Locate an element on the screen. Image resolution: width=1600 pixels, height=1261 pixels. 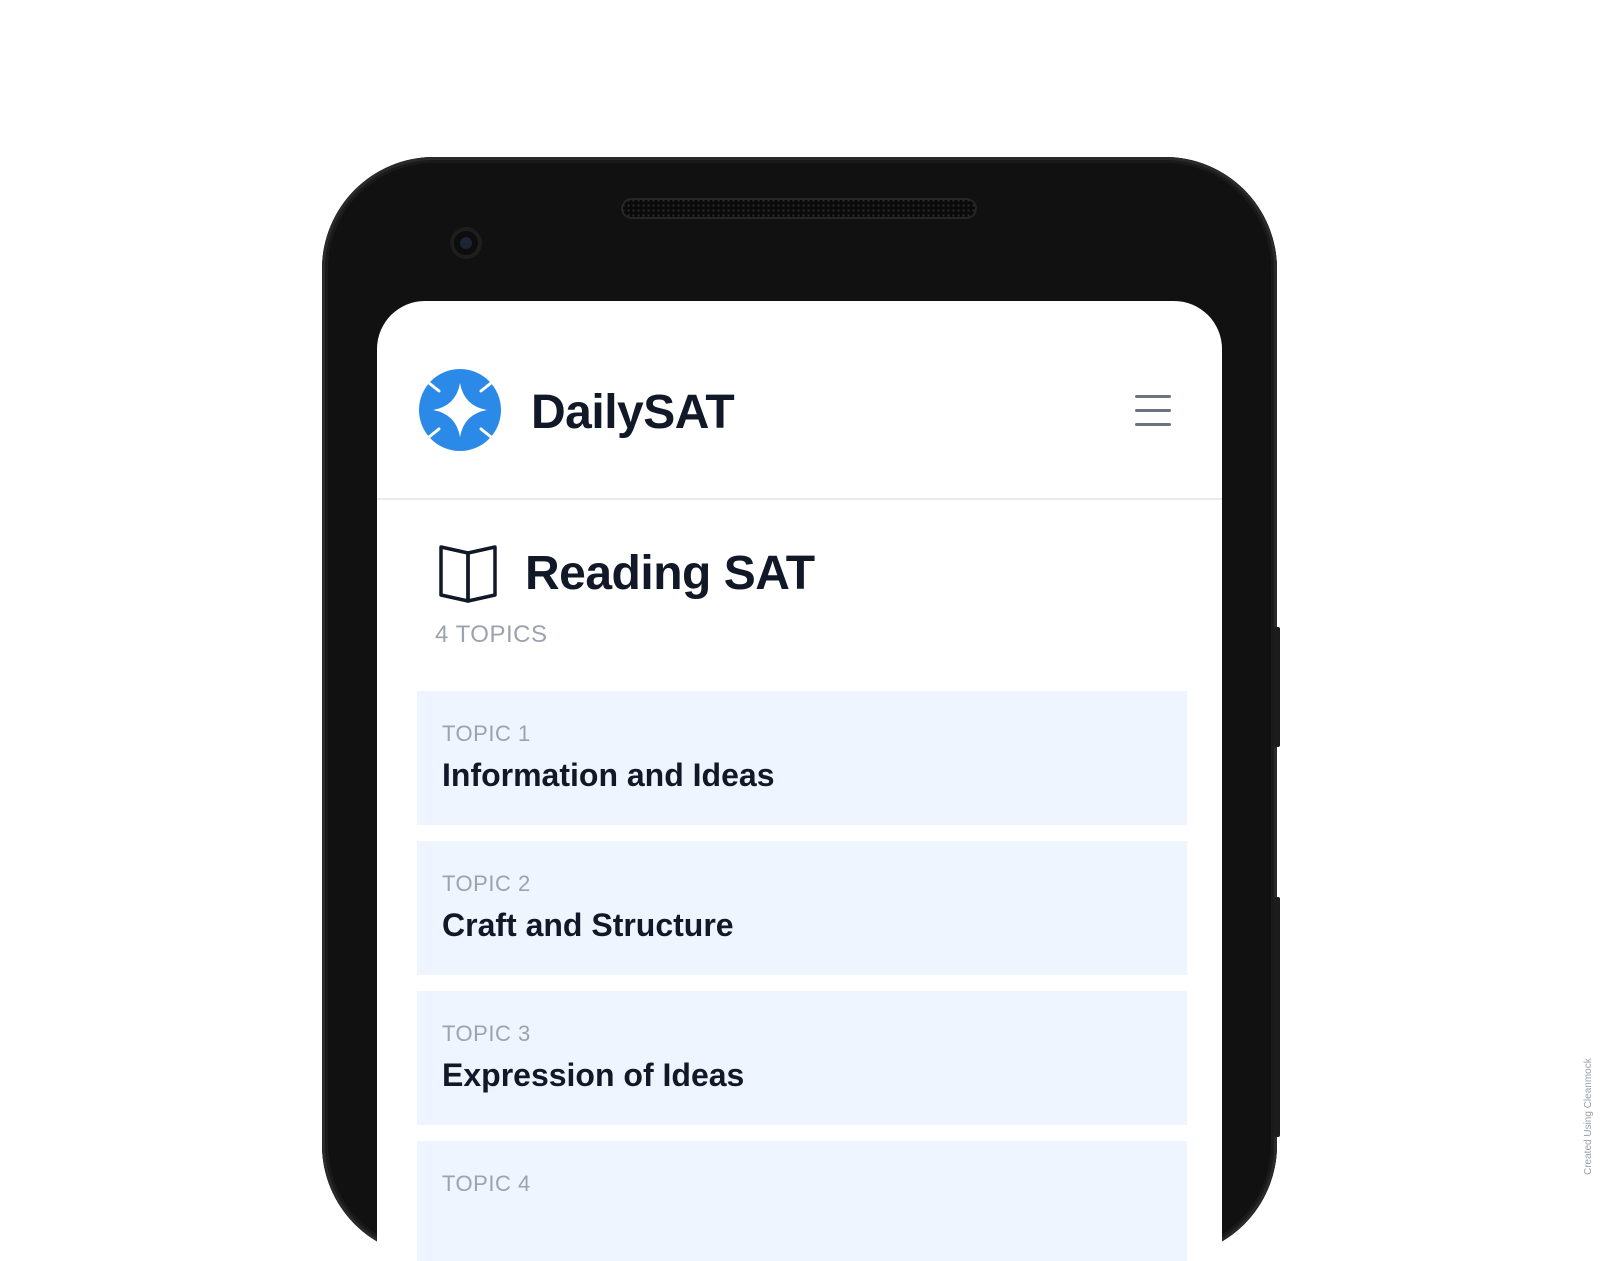
watermark: Created Using Cleanmock is located at coordinates (1588, 1116).